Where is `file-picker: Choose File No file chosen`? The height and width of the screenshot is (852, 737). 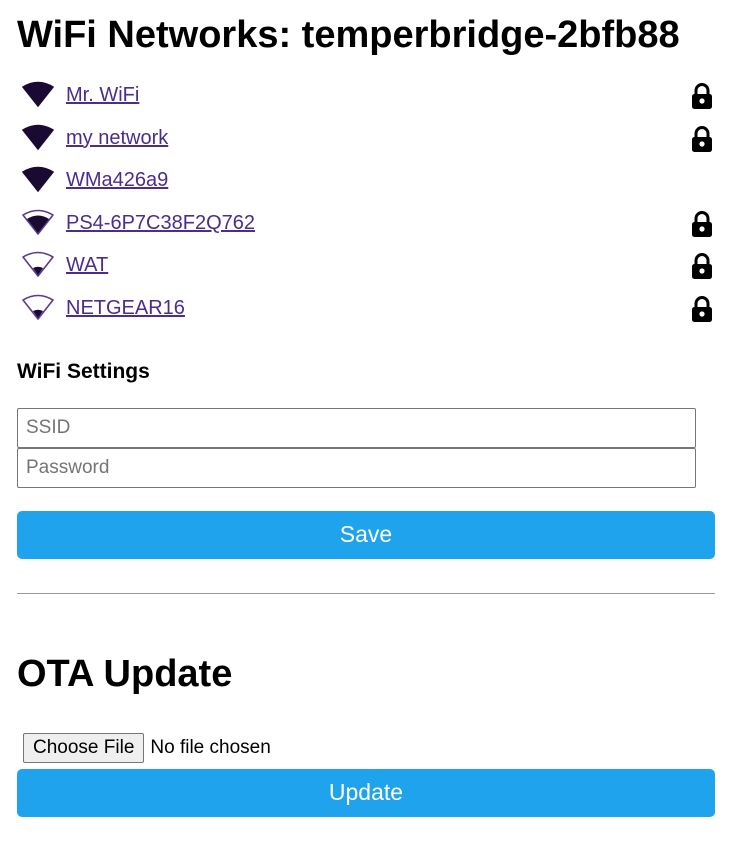 file-picker: Choose File No file chosen is located at coordinates (366, 748).